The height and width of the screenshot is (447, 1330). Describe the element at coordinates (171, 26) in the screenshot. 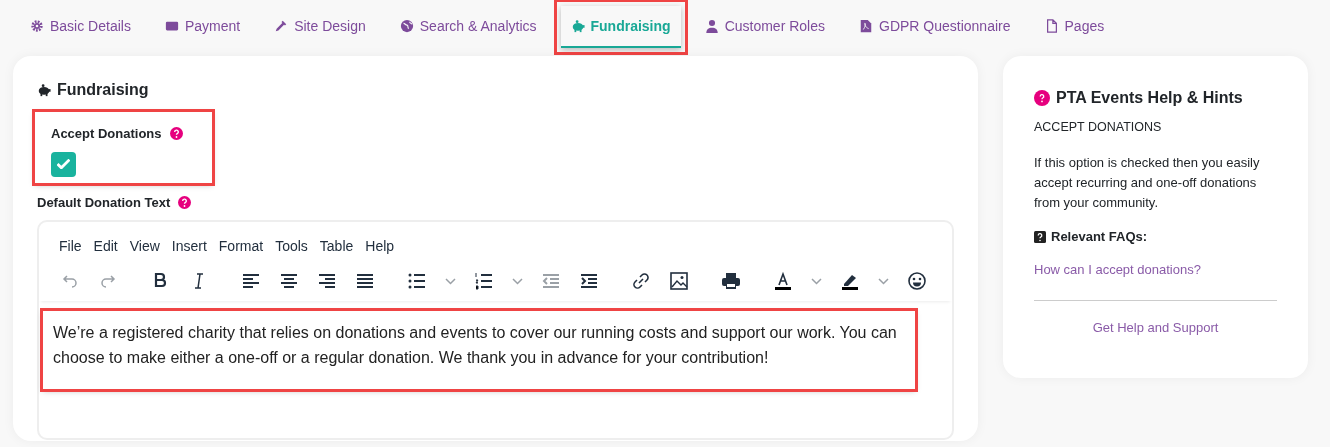

I see `card-icon` at that location.